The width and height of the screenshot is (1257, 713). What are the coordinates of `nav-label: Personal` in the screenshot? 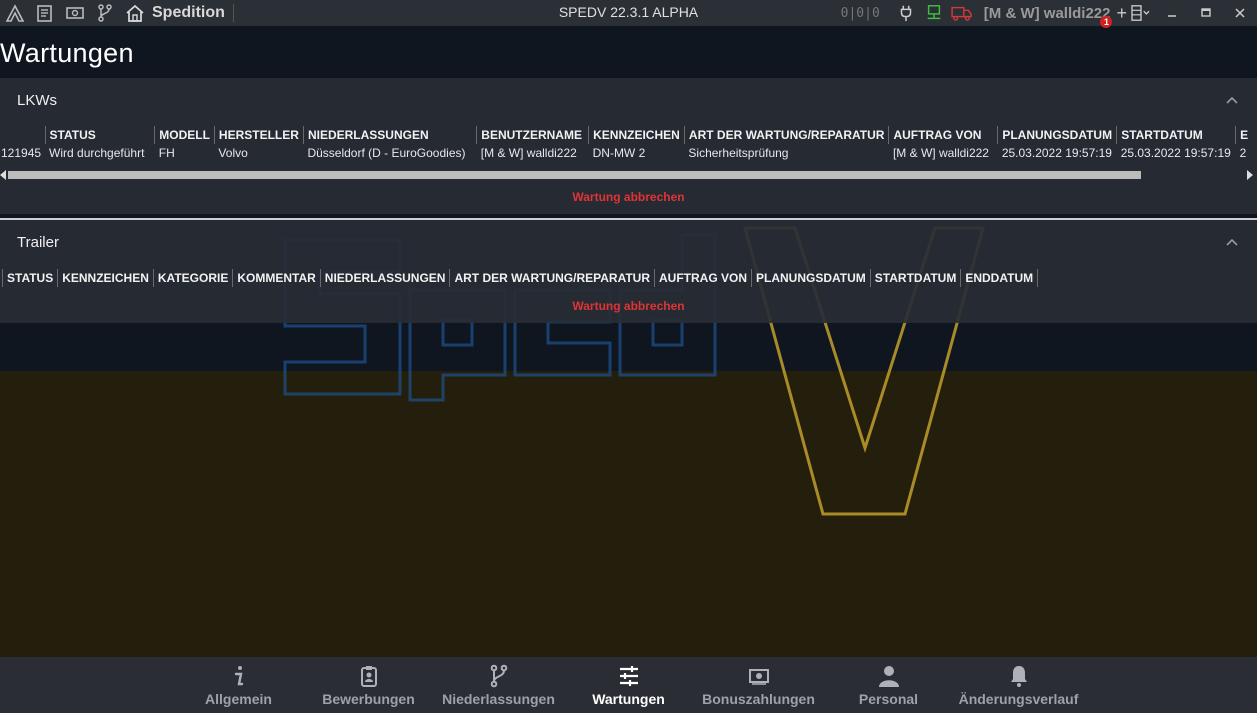 It's located at (888, 699).